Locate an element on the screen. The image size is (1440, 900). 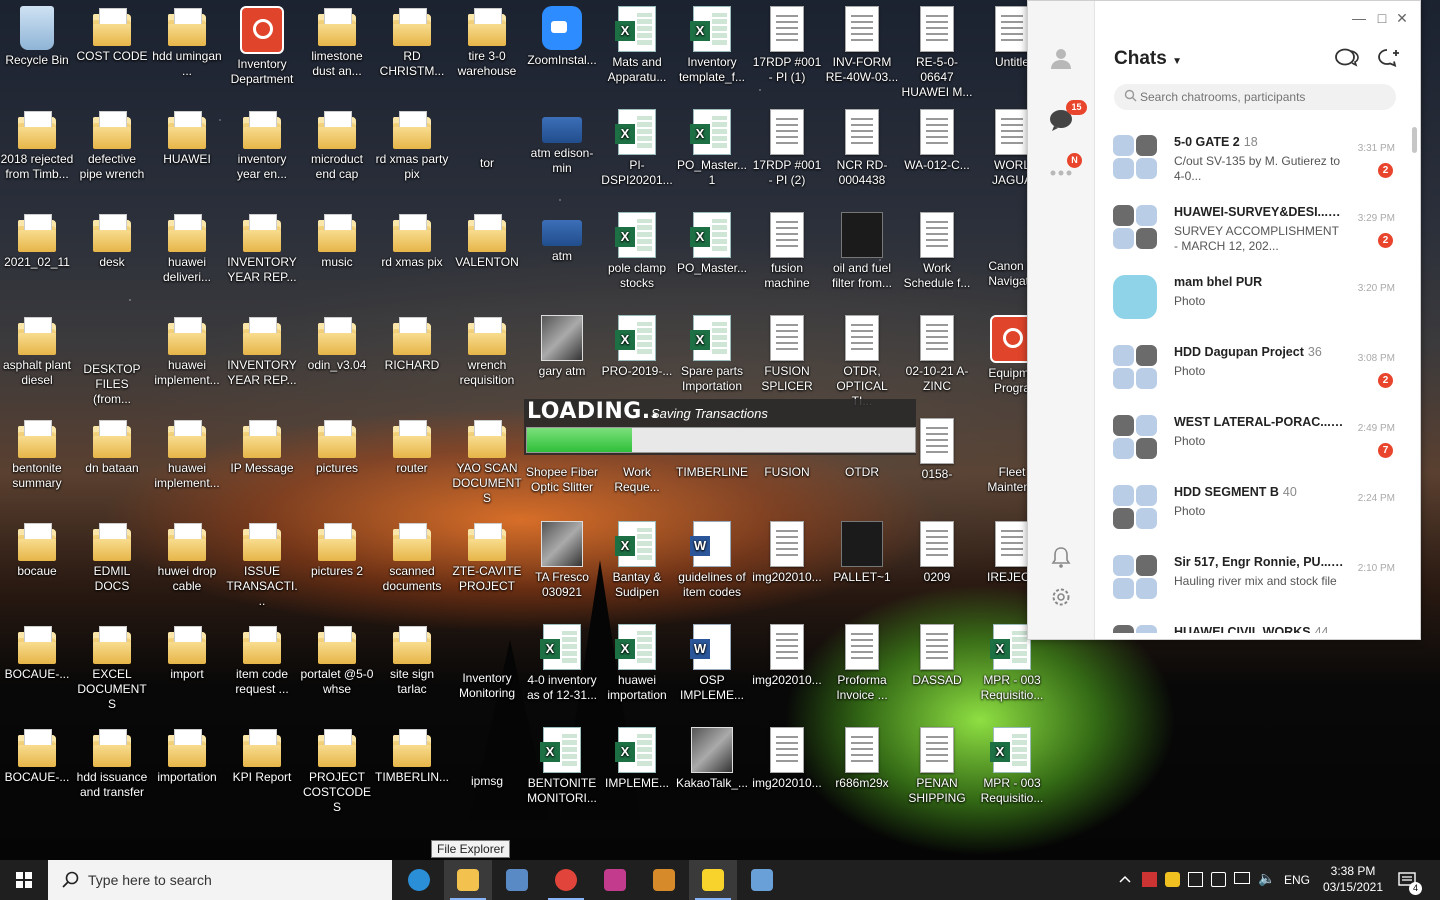
desktop-icon: KPI Report is located at coordinates (262, 753).